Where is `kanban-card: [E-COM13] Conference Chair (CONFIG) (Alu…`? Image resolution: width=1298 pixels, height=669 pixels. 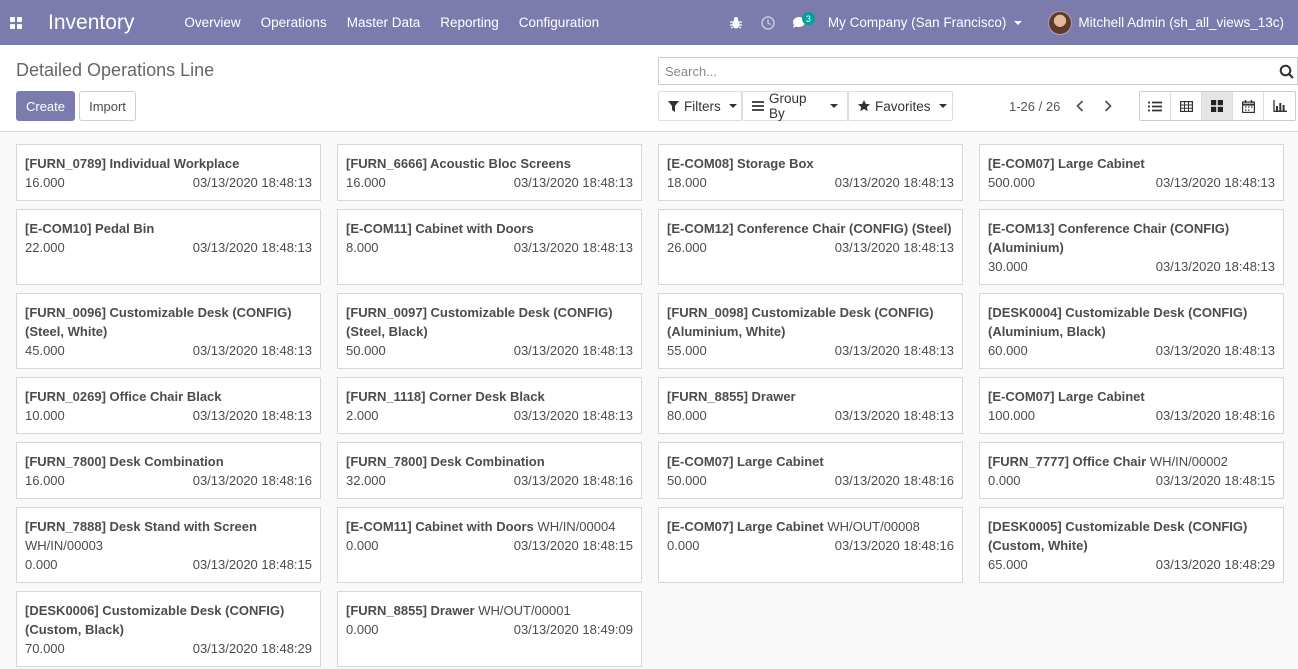
kanban-card: [E-COM13] Conference Chair (CONFIG) (Alu… is located at coordinates (1131, 247).